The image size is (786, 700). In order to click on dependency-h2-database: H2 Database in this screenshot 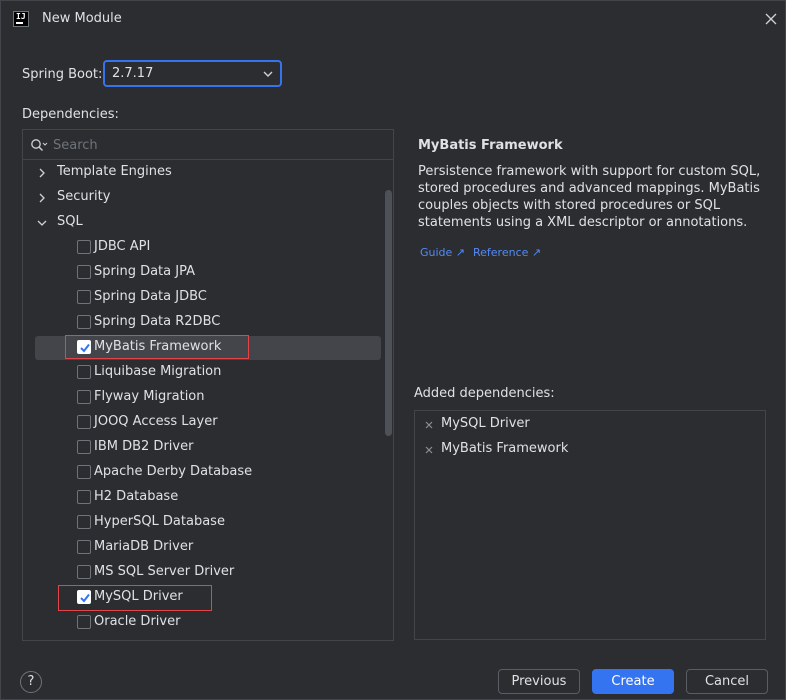, I will do `click(202, 497)`.